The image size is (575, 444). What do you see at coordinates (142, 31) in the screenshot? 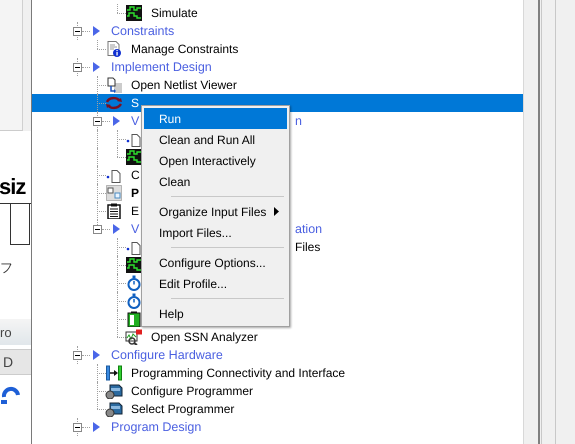
I see `group-heading: Constraints` at bounding box center [142, 31].